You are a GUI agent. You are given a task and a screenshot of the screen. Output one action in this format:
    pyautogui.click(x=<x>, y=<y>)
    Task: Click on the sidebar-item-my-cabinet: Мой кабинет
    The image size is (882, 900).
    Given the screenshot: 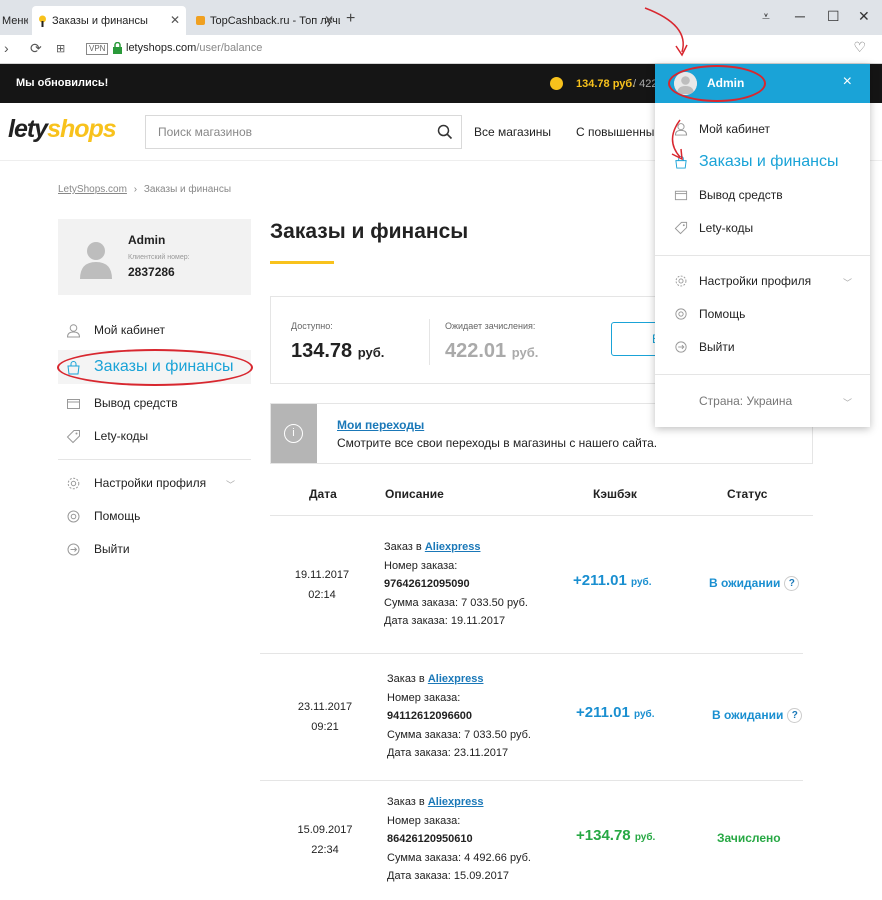 What is the action you would take?
    pyautogui.click(x=115, y=330)
    